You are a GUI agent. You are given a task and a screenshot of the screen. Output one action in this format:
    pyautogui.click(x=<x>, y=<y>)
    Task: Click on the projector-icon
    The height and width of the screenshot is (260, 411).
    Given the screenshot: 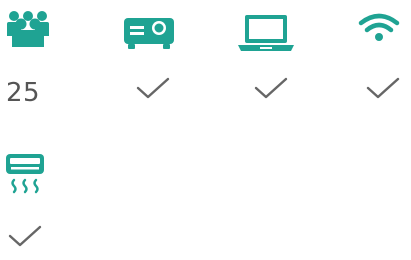 What is the action you would take?
    pyautogui.click(x=149, y=32)
    